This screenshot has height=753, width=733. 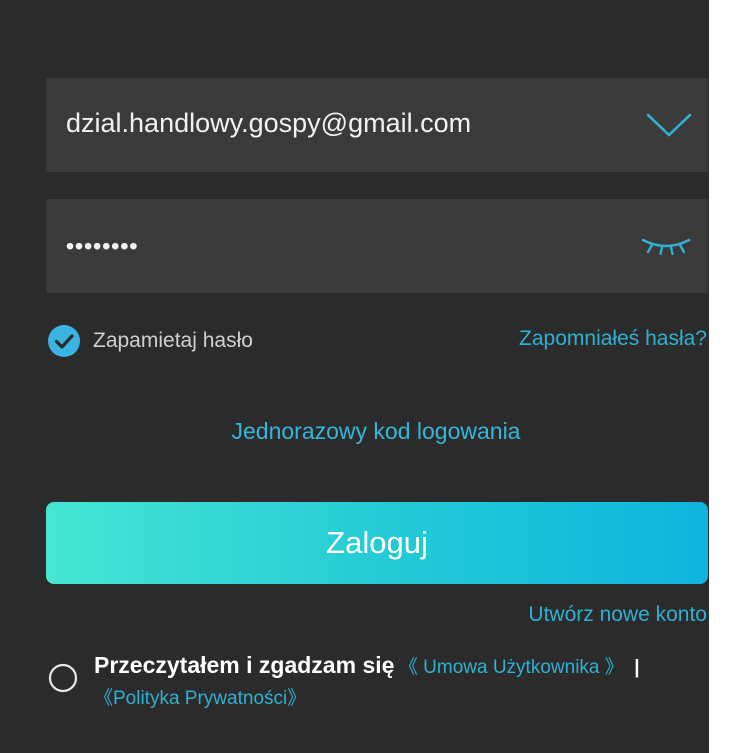 I want to click on radio-circle-icon, so click(x=63, y=678).